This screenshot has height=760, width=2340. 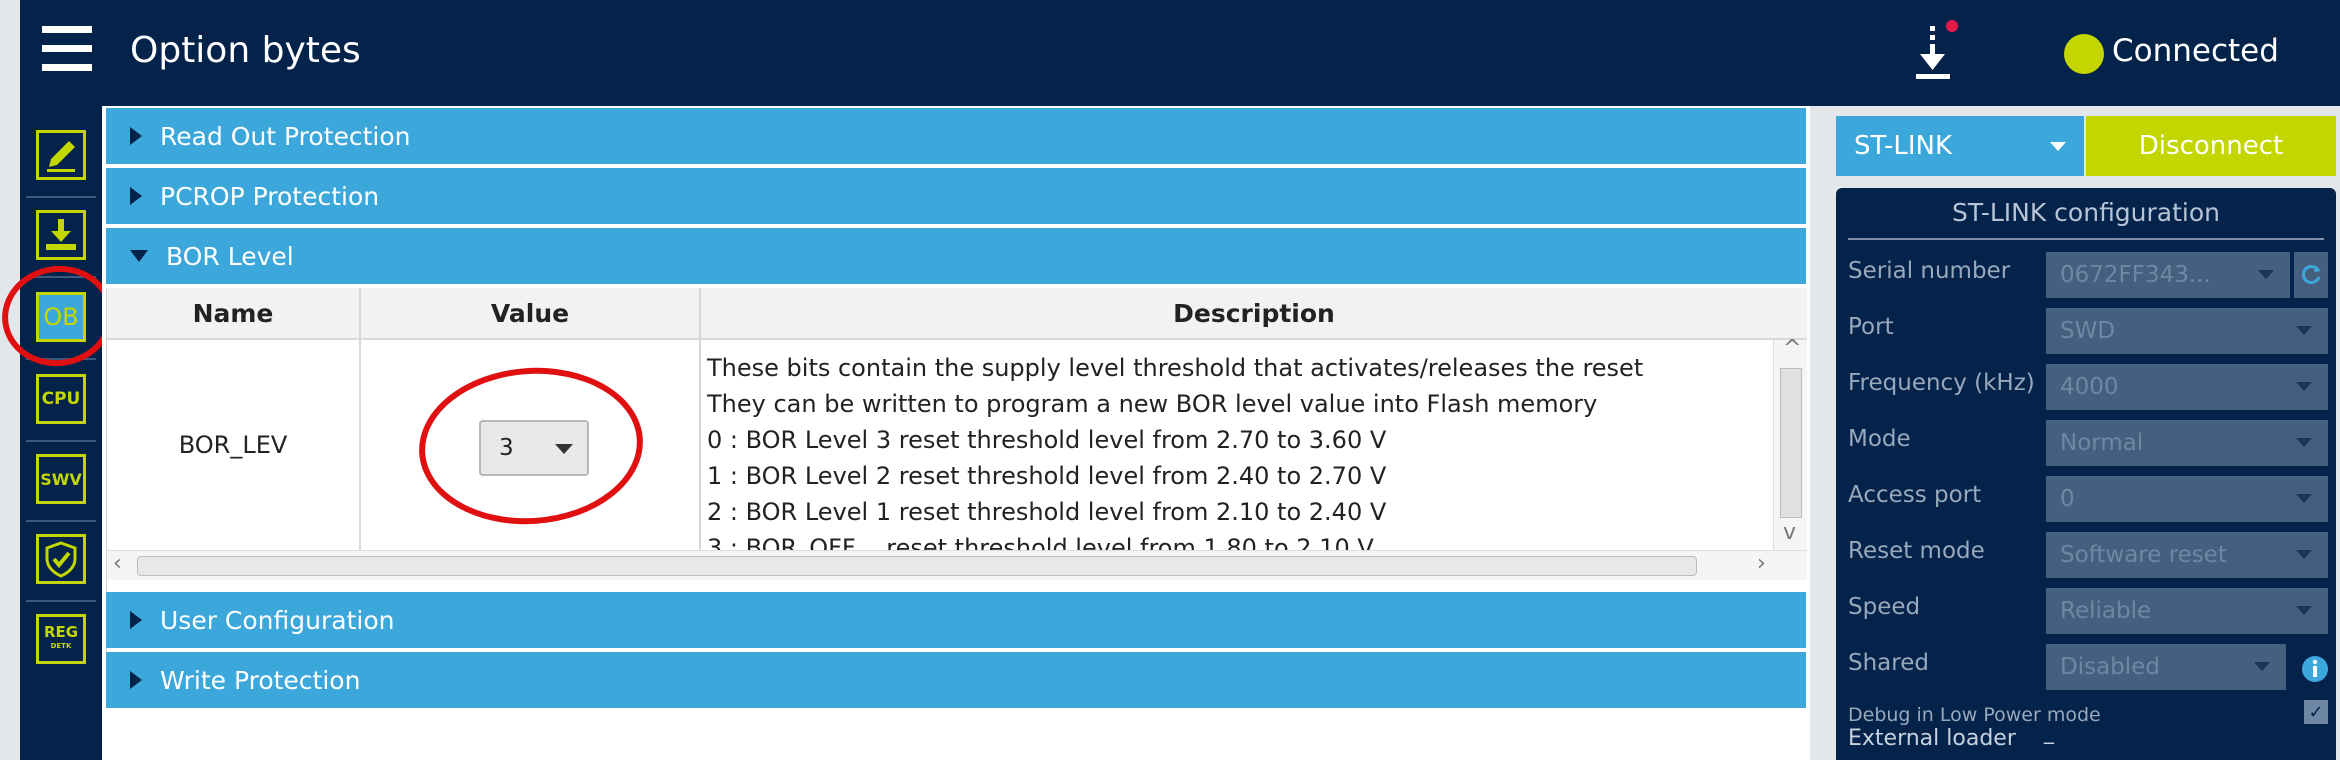 What do you see at coordinates (2195, 51) in the screenshot?
I see `connection-status-text: Connected` at bounding box center [2195, 51].